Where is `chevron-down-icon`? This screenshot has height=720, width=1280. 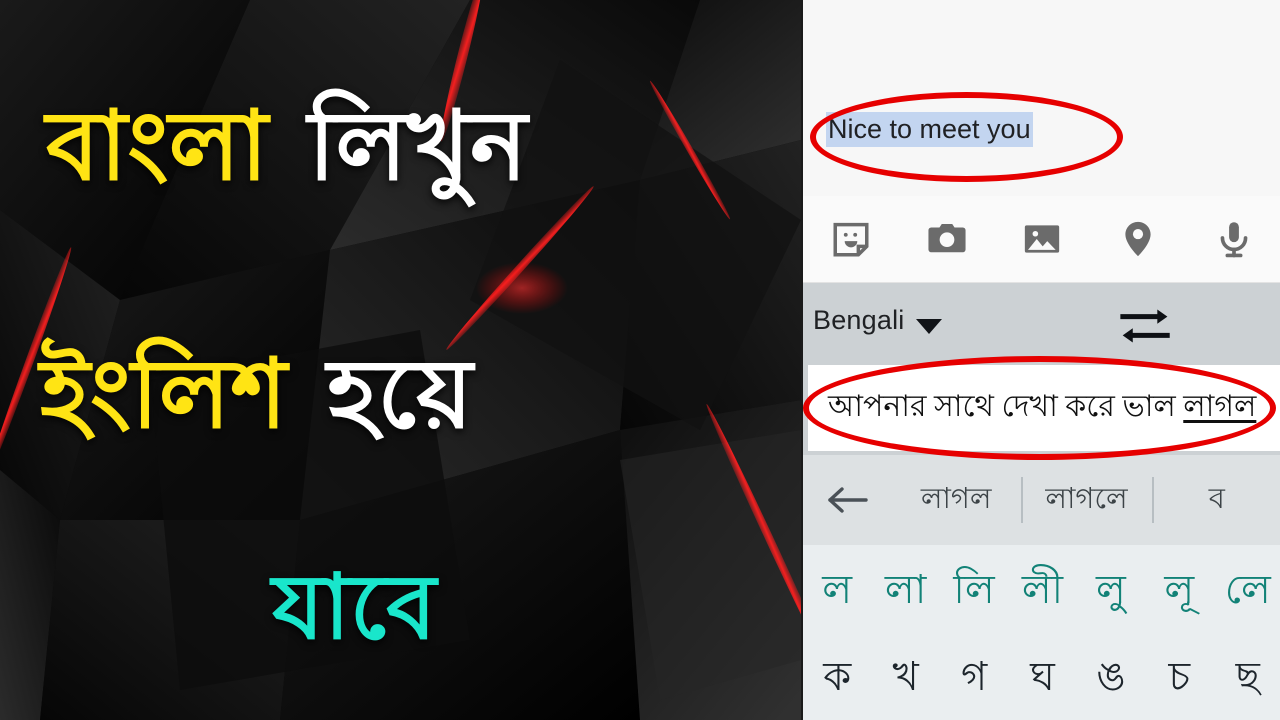 chevron-down-icon is located at coordinates (929, 326).